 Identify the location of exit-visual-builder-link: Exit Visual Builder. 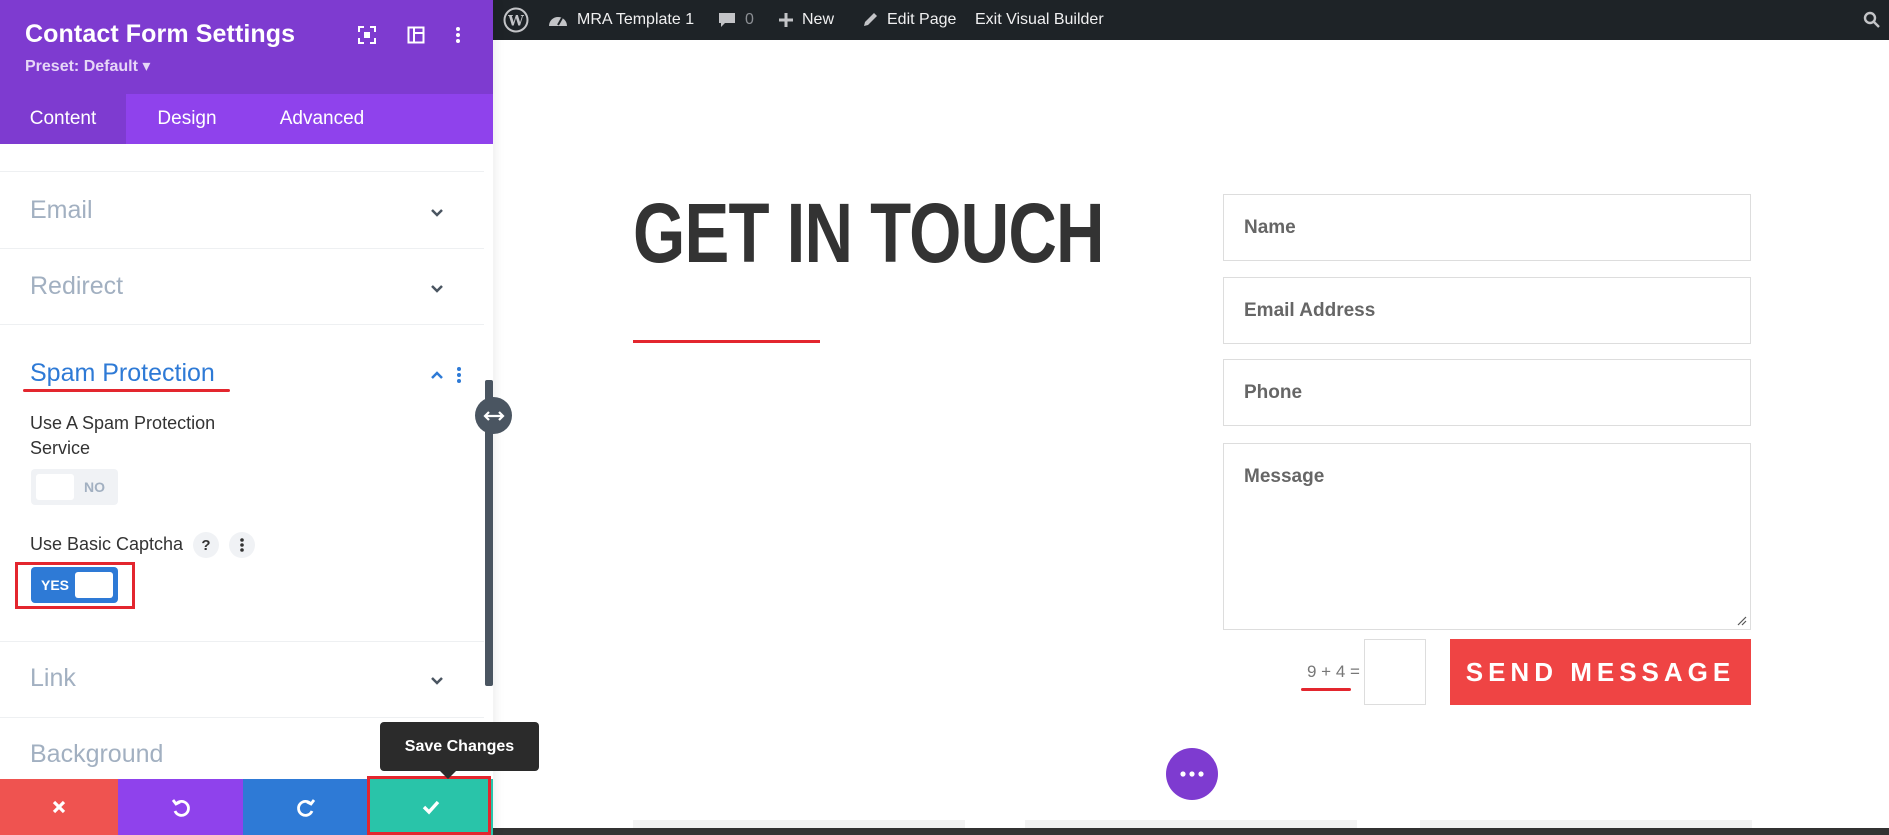
(1039, 20).